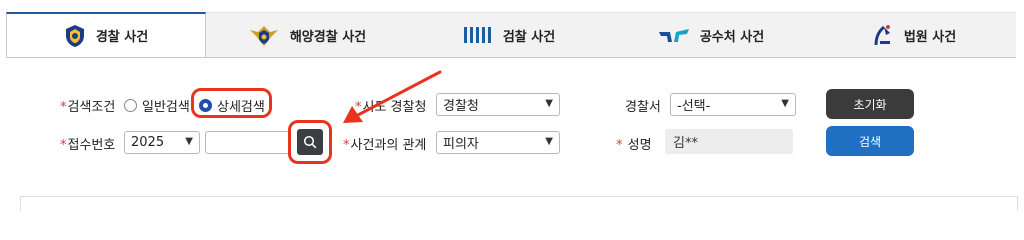 This screenshot has width=1024, height=240. Describe the element at coordinates (519, 203) in the screenshot. I see `results-panel` at that location.